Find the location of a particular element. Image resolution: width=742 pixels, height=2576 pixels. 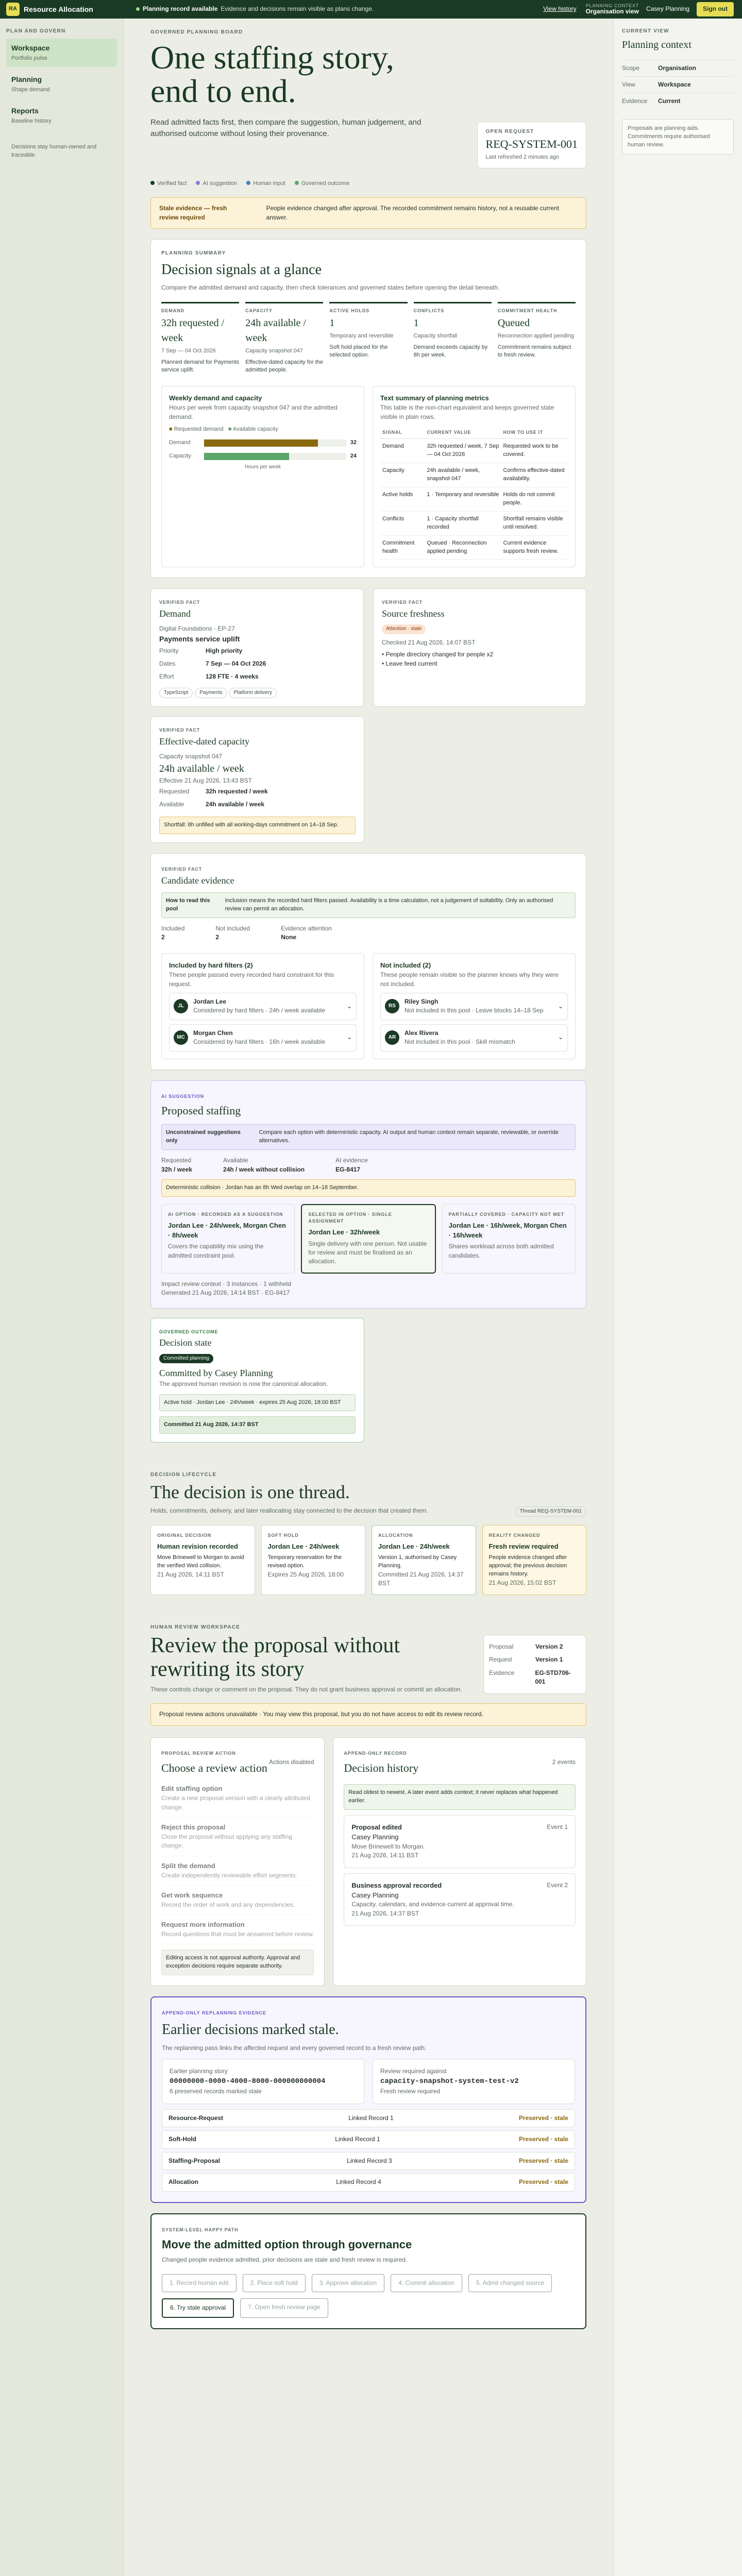

sidebar-item-planning: Planning Shape demand is located at coordinates (61, 84).